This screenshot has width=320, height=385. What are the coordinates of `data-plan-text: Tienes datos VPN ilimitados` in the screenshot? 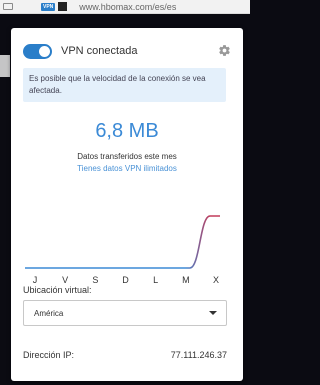 It's located at (127, 168).